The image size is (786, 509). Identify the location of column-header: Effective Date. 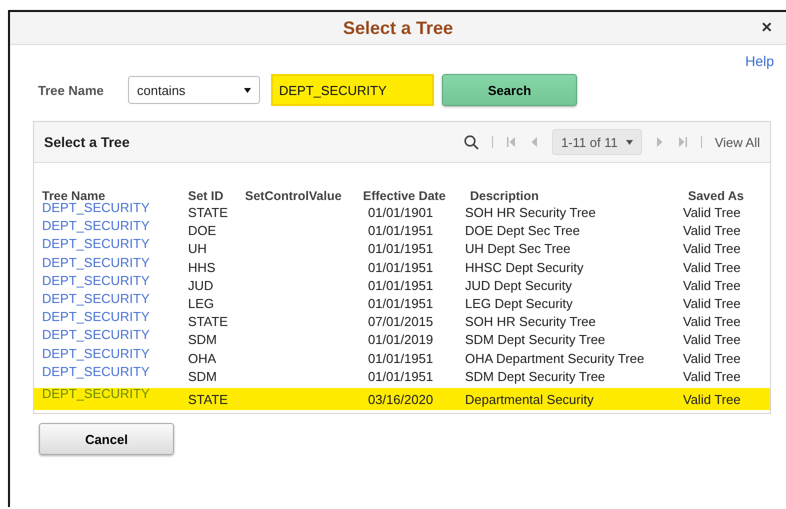
(405, 197).